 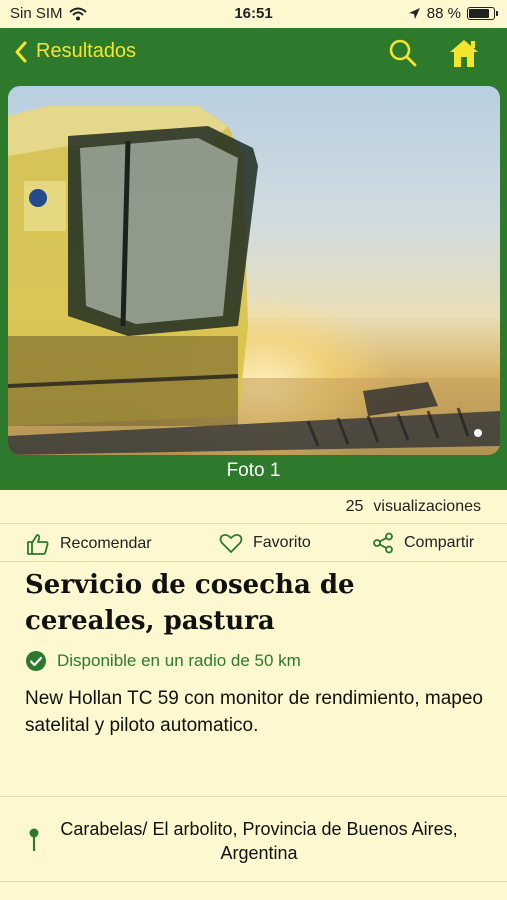 What do you see at coordinates (253, 470) in the screenshot?
I see `photo-caption: Foto 1` at bounding box center [253, 470].